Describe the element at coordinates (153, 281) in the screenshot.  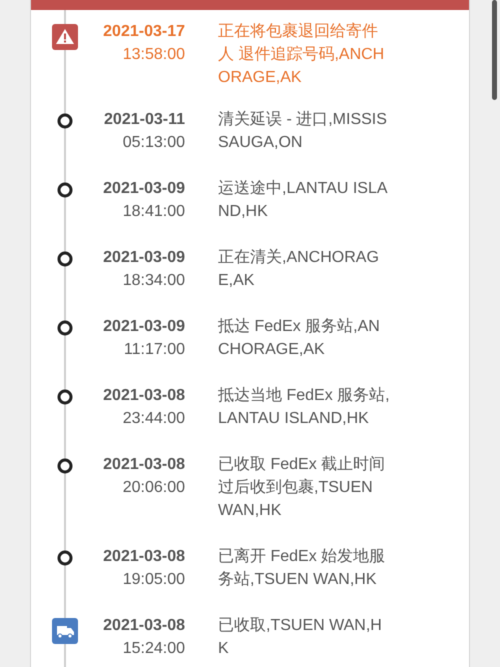
I see `event-time: 18:34:00` at that location.